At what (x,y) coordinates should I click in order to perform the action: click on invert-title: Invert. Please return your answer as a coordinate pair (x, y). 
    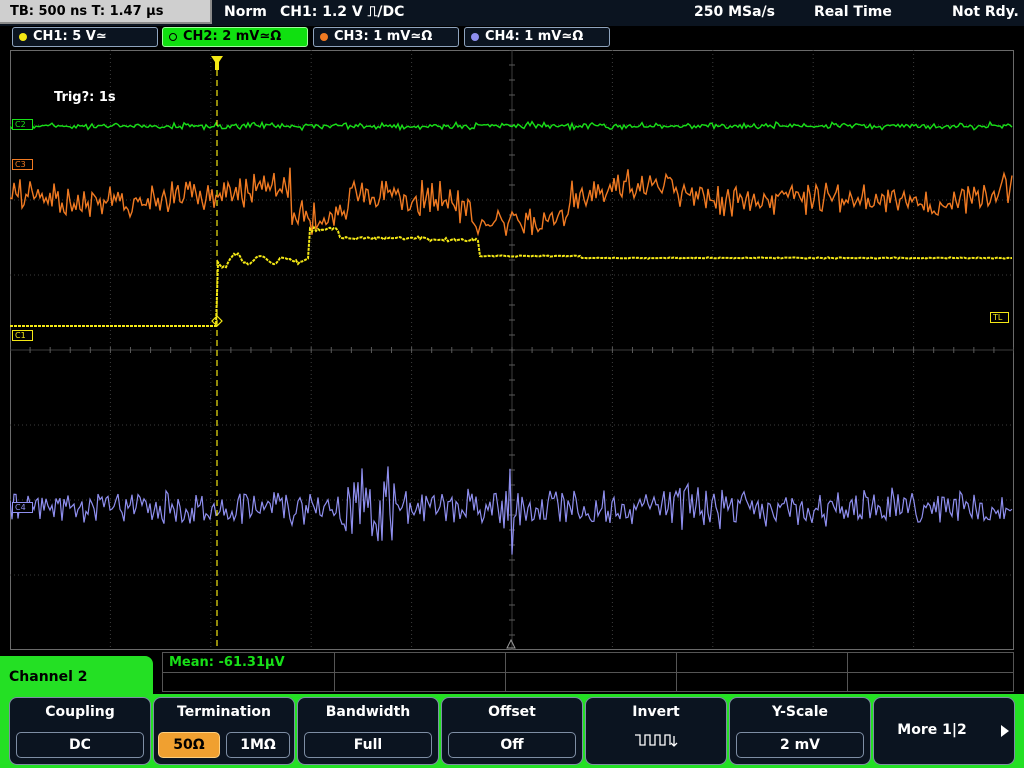
    Looking at the image, I should click on (656, 712).